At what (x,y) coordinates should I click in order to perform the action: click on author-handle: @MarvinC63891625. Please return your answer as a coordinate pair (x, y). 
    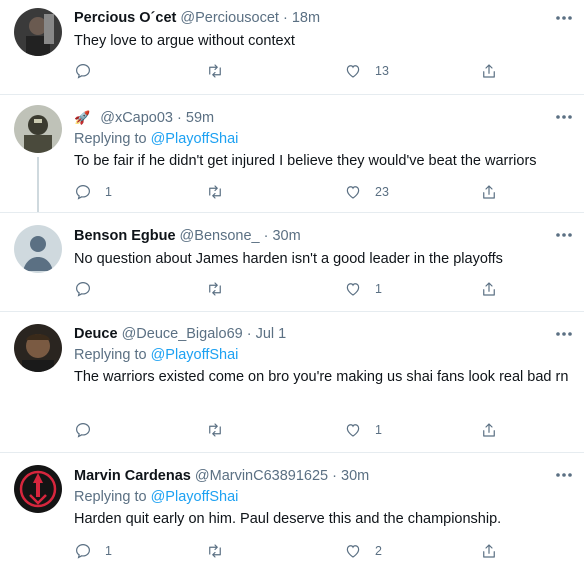
    Looking at the image, I should click on (261, 476).